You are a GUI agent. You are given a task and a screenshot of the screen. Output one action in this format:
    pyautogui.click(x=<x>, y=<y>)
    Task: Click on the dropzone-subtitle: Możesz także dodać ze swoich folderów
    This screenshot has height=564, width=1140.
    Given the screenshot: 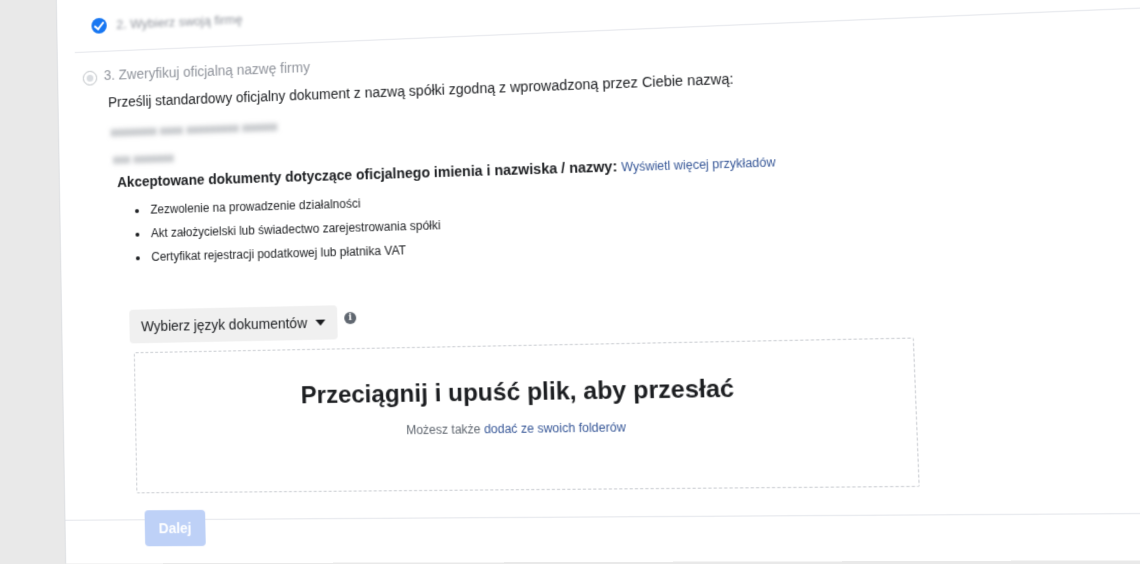 What is the action you would take?
    pyautogui.click(x=526, y=428)
    